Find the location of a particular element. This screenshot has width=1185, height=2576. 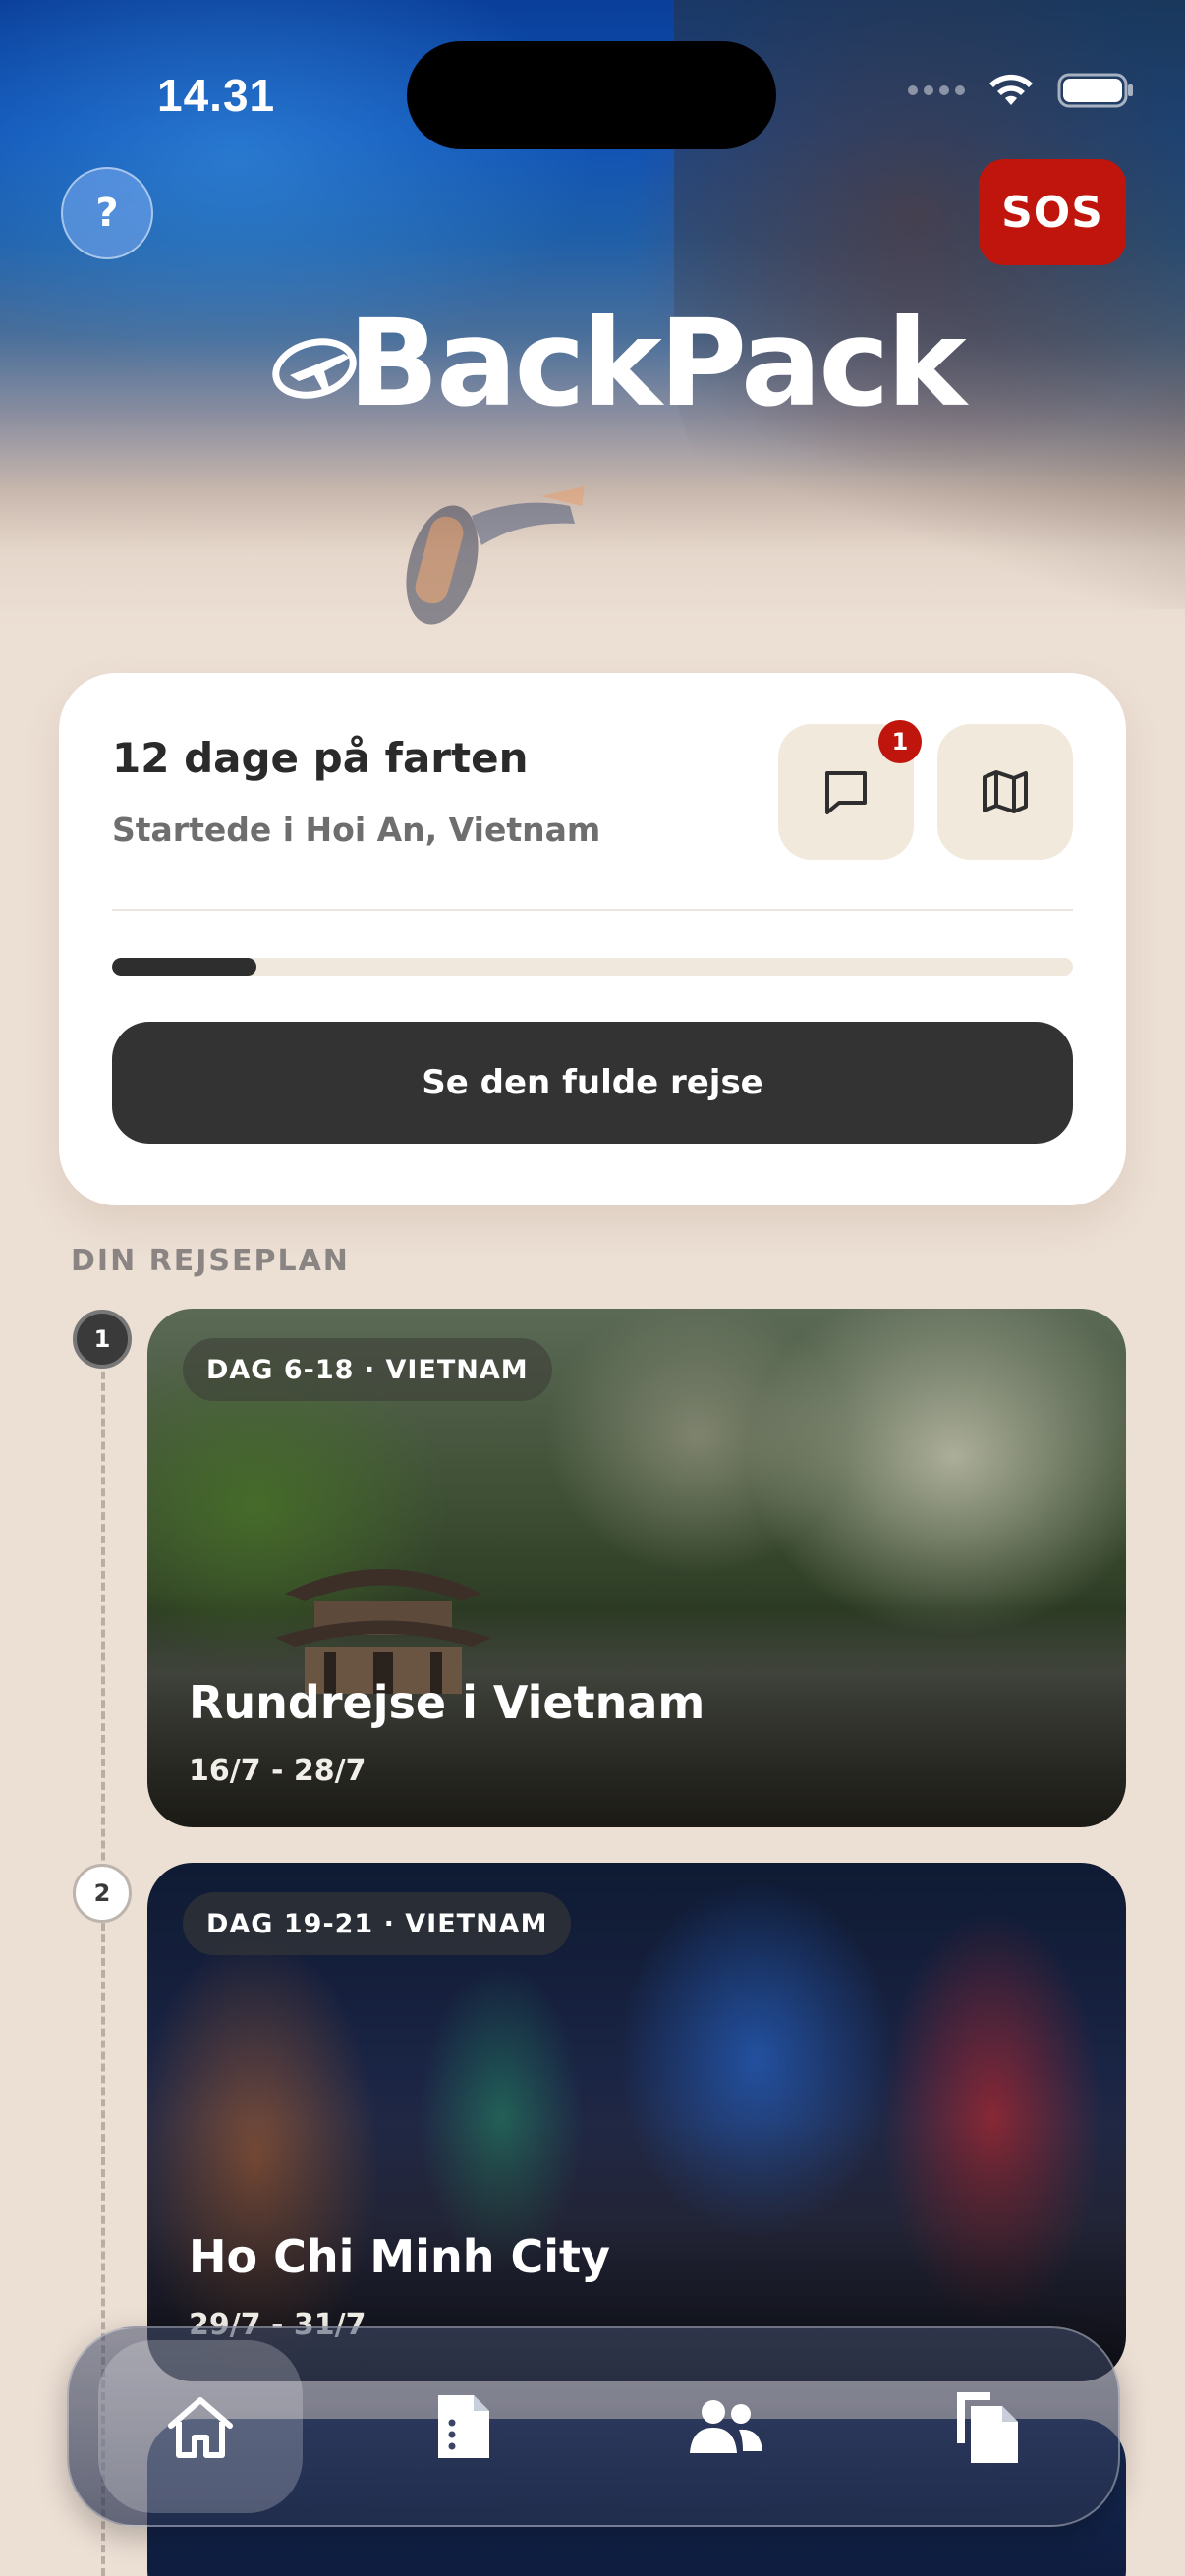

backpack-logo: BackPack is located at coordinates (616, 363).